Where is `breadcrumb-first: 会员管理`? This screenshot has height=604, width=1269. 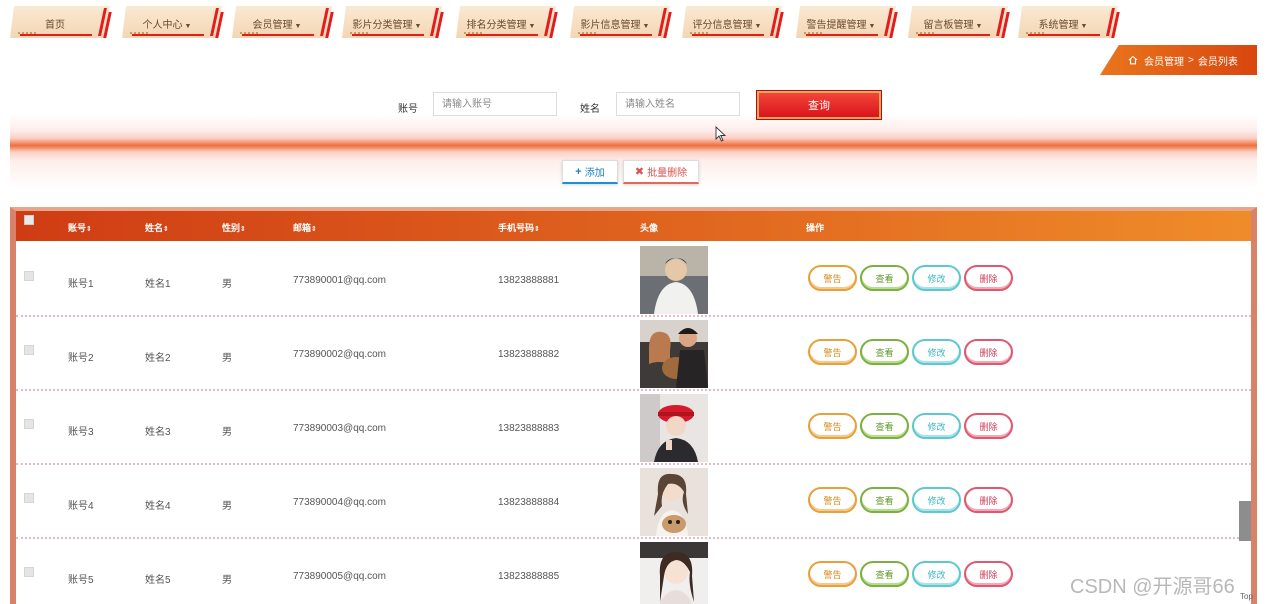 breadcrumb-first: 会员管理 is located at coordinates (1164, 60).